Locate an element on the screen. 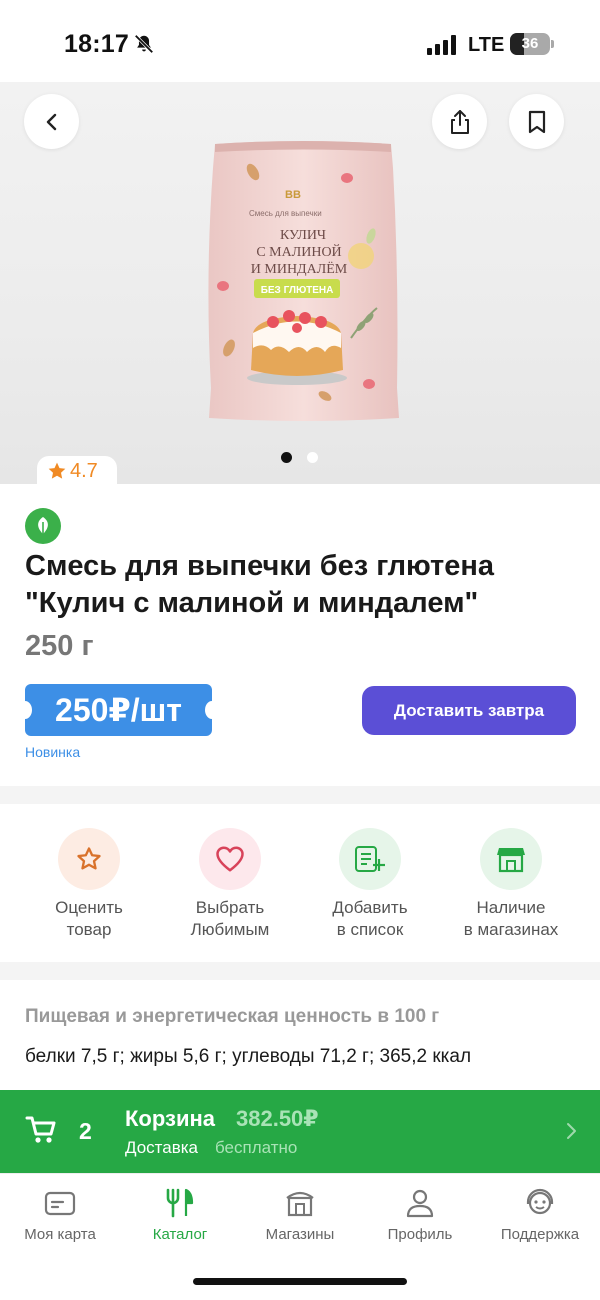 The width and height of the screenshot is (600, 1300). rate-product-action: Оценить товар is located at coordinates (89, 884).